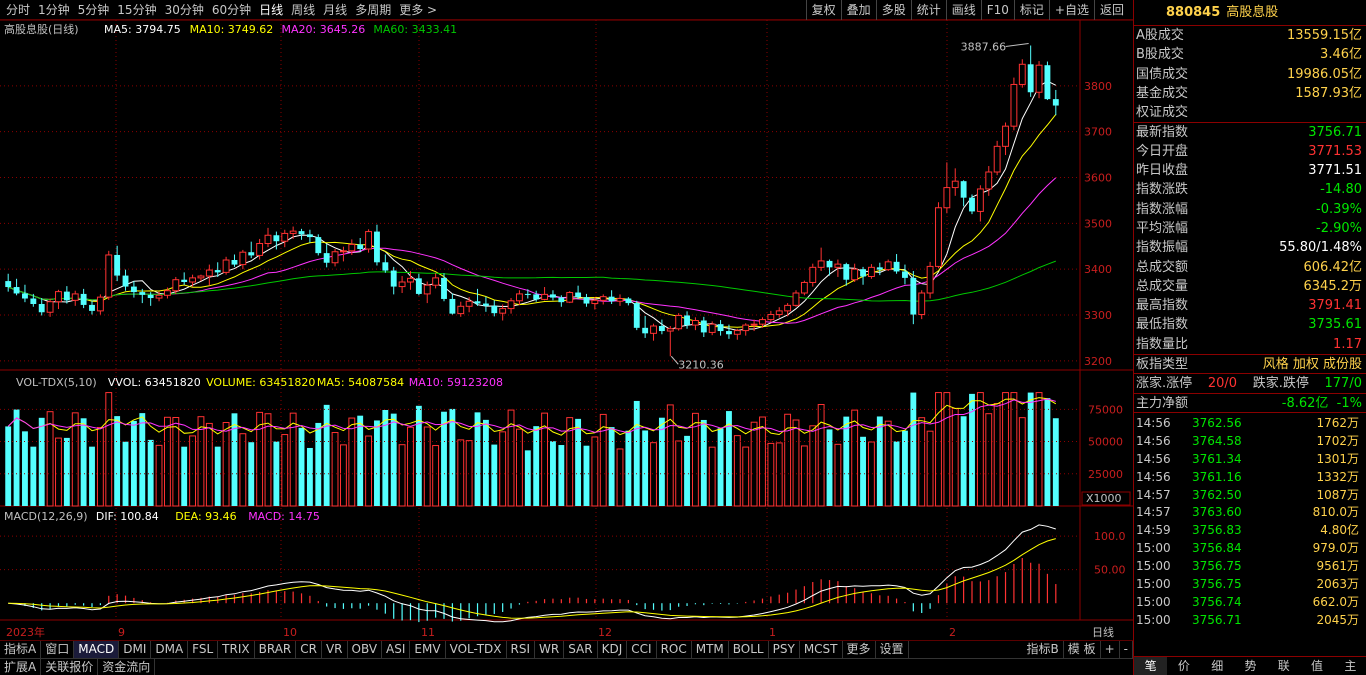 Image resolution: width=1366 pixels, height=675 pixels. Describe the element at coordinates (136, 10) in the screenshot. I see `period-tab: 15分钟` at that location.